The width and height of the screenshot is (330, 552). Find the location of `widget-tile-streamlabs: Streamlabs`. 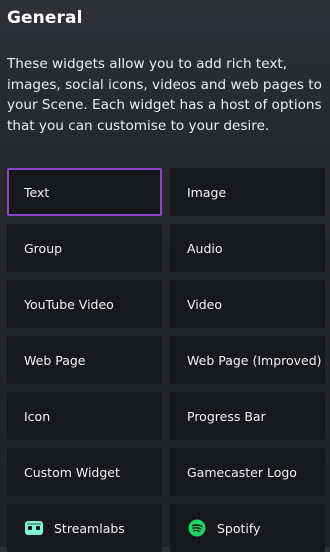

widget-tile-streamlabs: Streamlabs is located at coordinates (84, 528).